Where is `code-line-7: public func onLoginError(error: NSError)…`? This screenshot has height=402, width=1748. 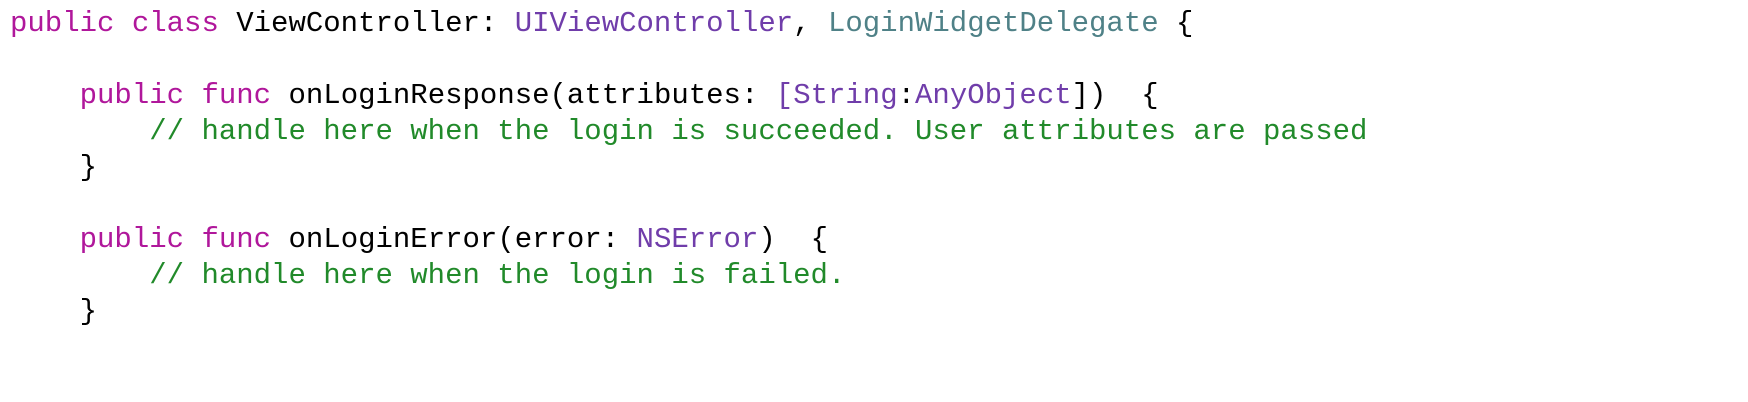 code-line-7: public func onLoginError(error: NSError)… is located at coordinates (688, 240).